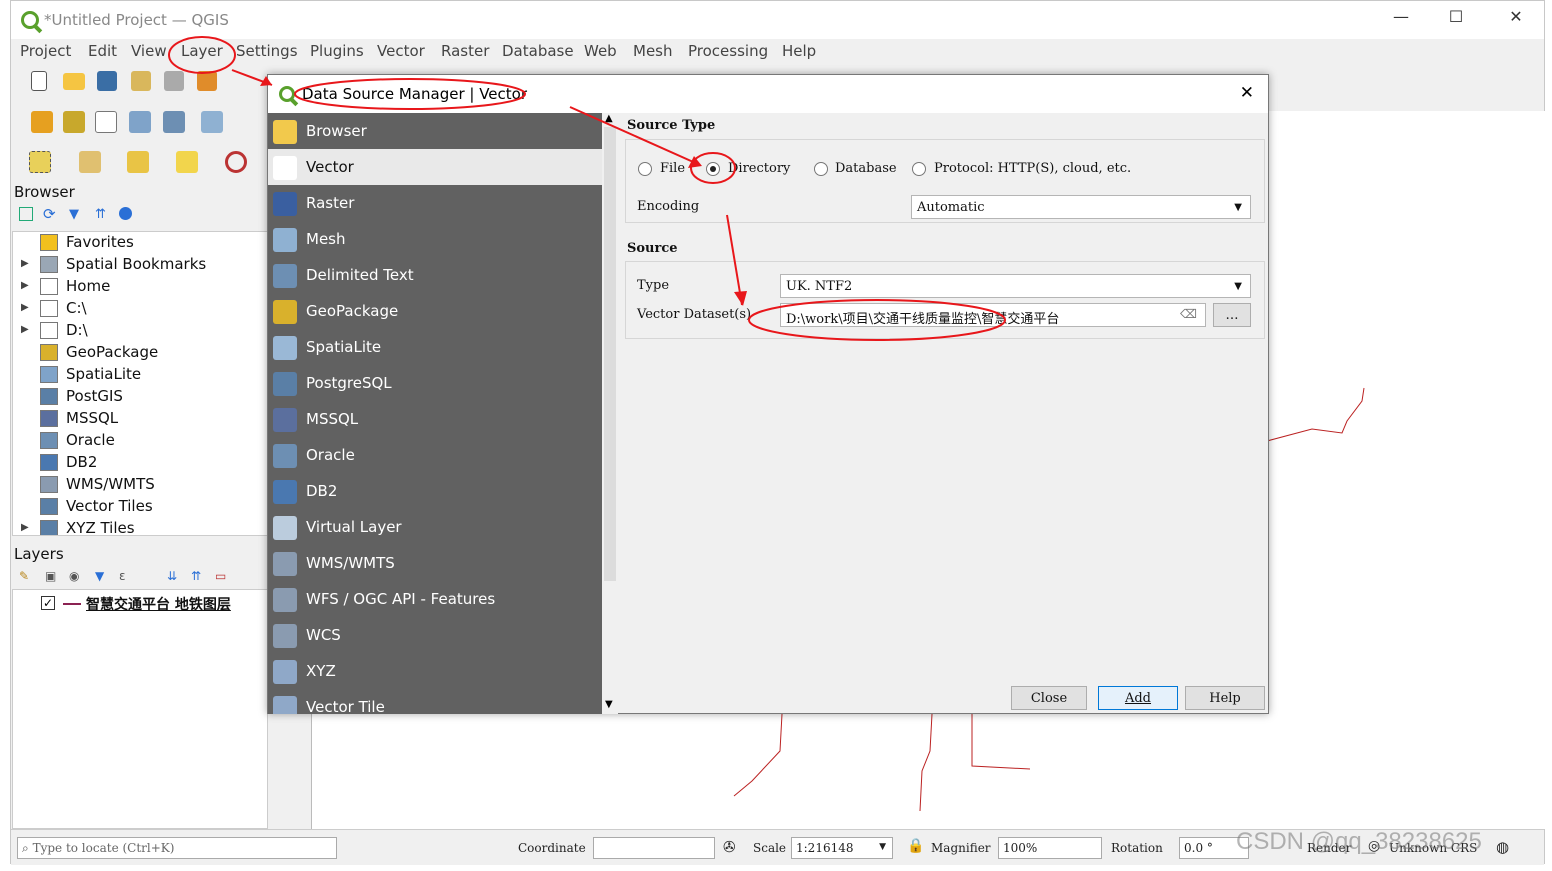 The height and width of the screenshot is (871, 1552). I want to click on browser-item: SpatiaLite, so click(140, 375).